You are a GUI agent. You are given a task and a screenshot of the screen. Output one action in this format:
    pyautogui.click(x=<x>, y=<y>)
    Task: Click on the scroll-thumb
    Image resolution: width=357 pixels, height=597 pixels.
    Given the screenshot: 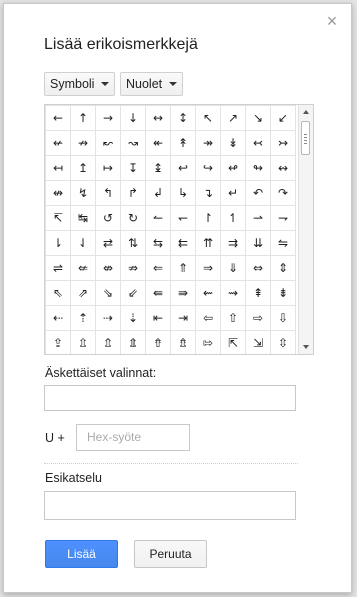 What is the action you would take?
    pyautogui.click(x=305, y=138)
    